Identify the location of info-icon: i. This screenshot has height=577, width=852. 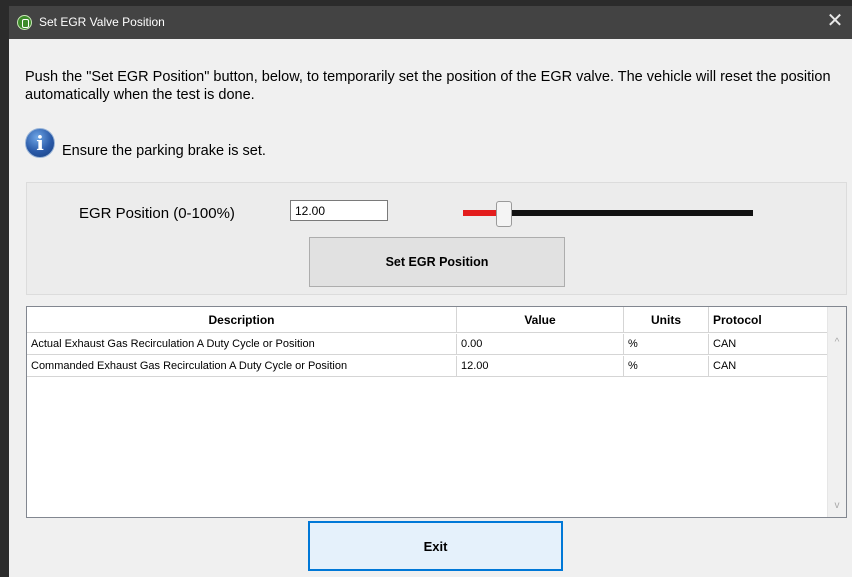
(40, 143).